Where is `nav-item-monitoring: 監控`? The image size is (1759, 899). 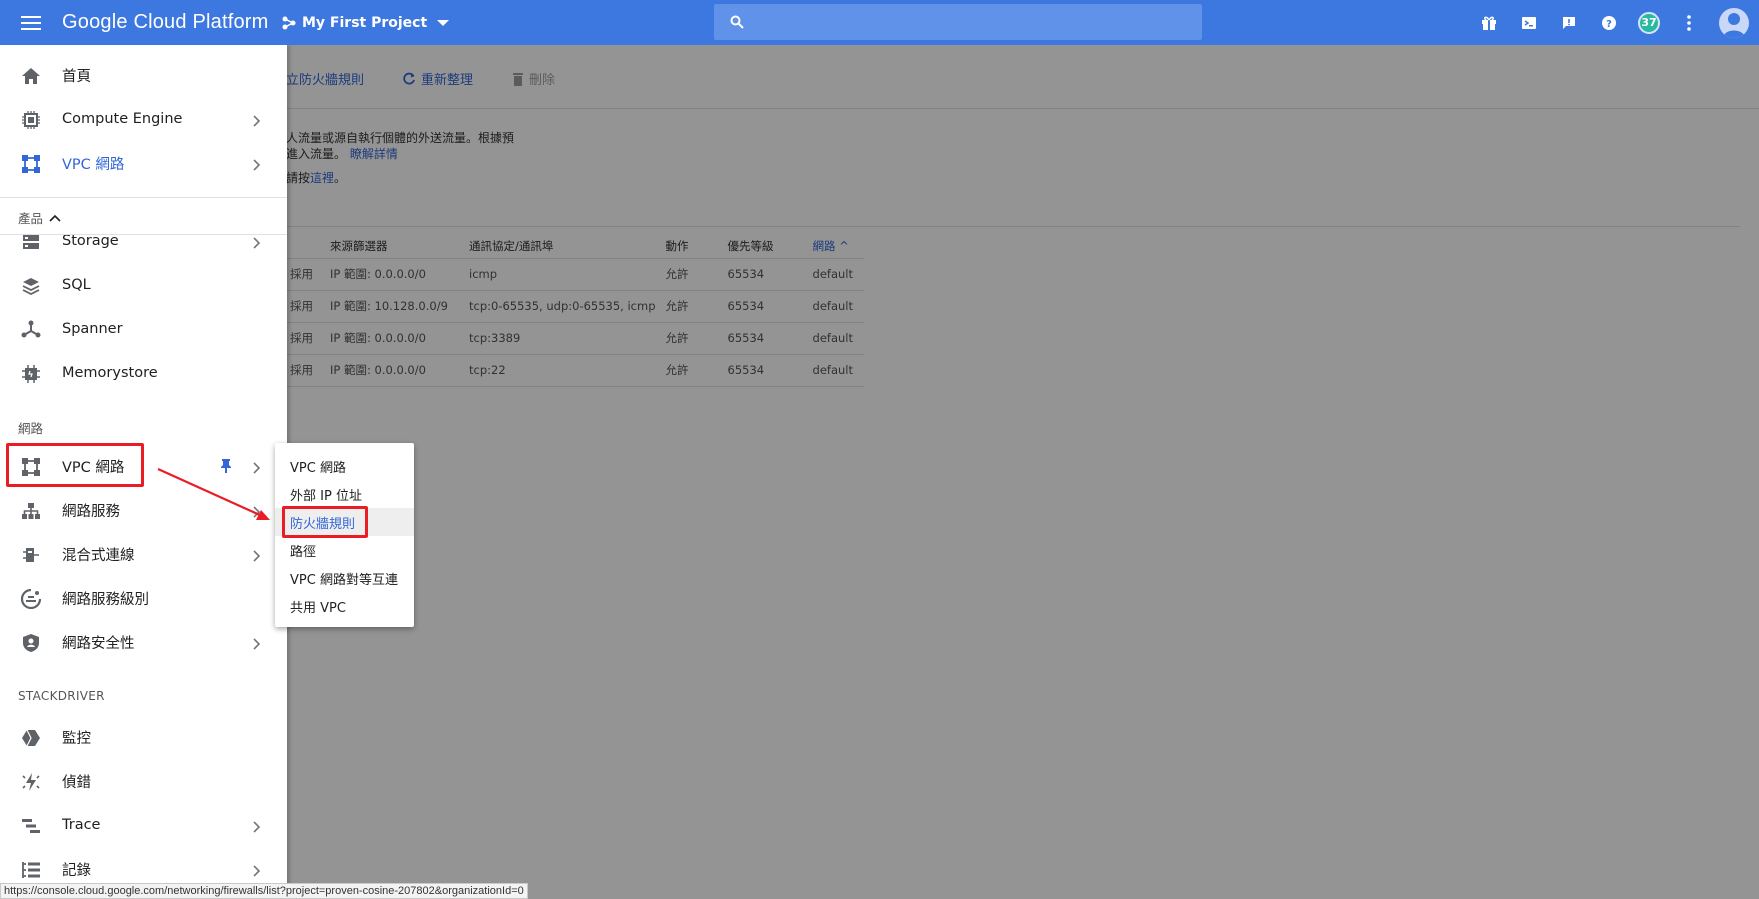 nav-item-monitoring: 監控 is located at coordinates (143, 737).